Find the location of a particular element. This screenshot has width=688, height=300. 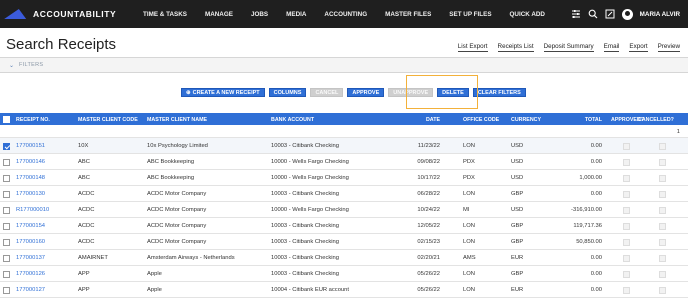

cancel-button: CANCEL is located at coordinates (327, 92).